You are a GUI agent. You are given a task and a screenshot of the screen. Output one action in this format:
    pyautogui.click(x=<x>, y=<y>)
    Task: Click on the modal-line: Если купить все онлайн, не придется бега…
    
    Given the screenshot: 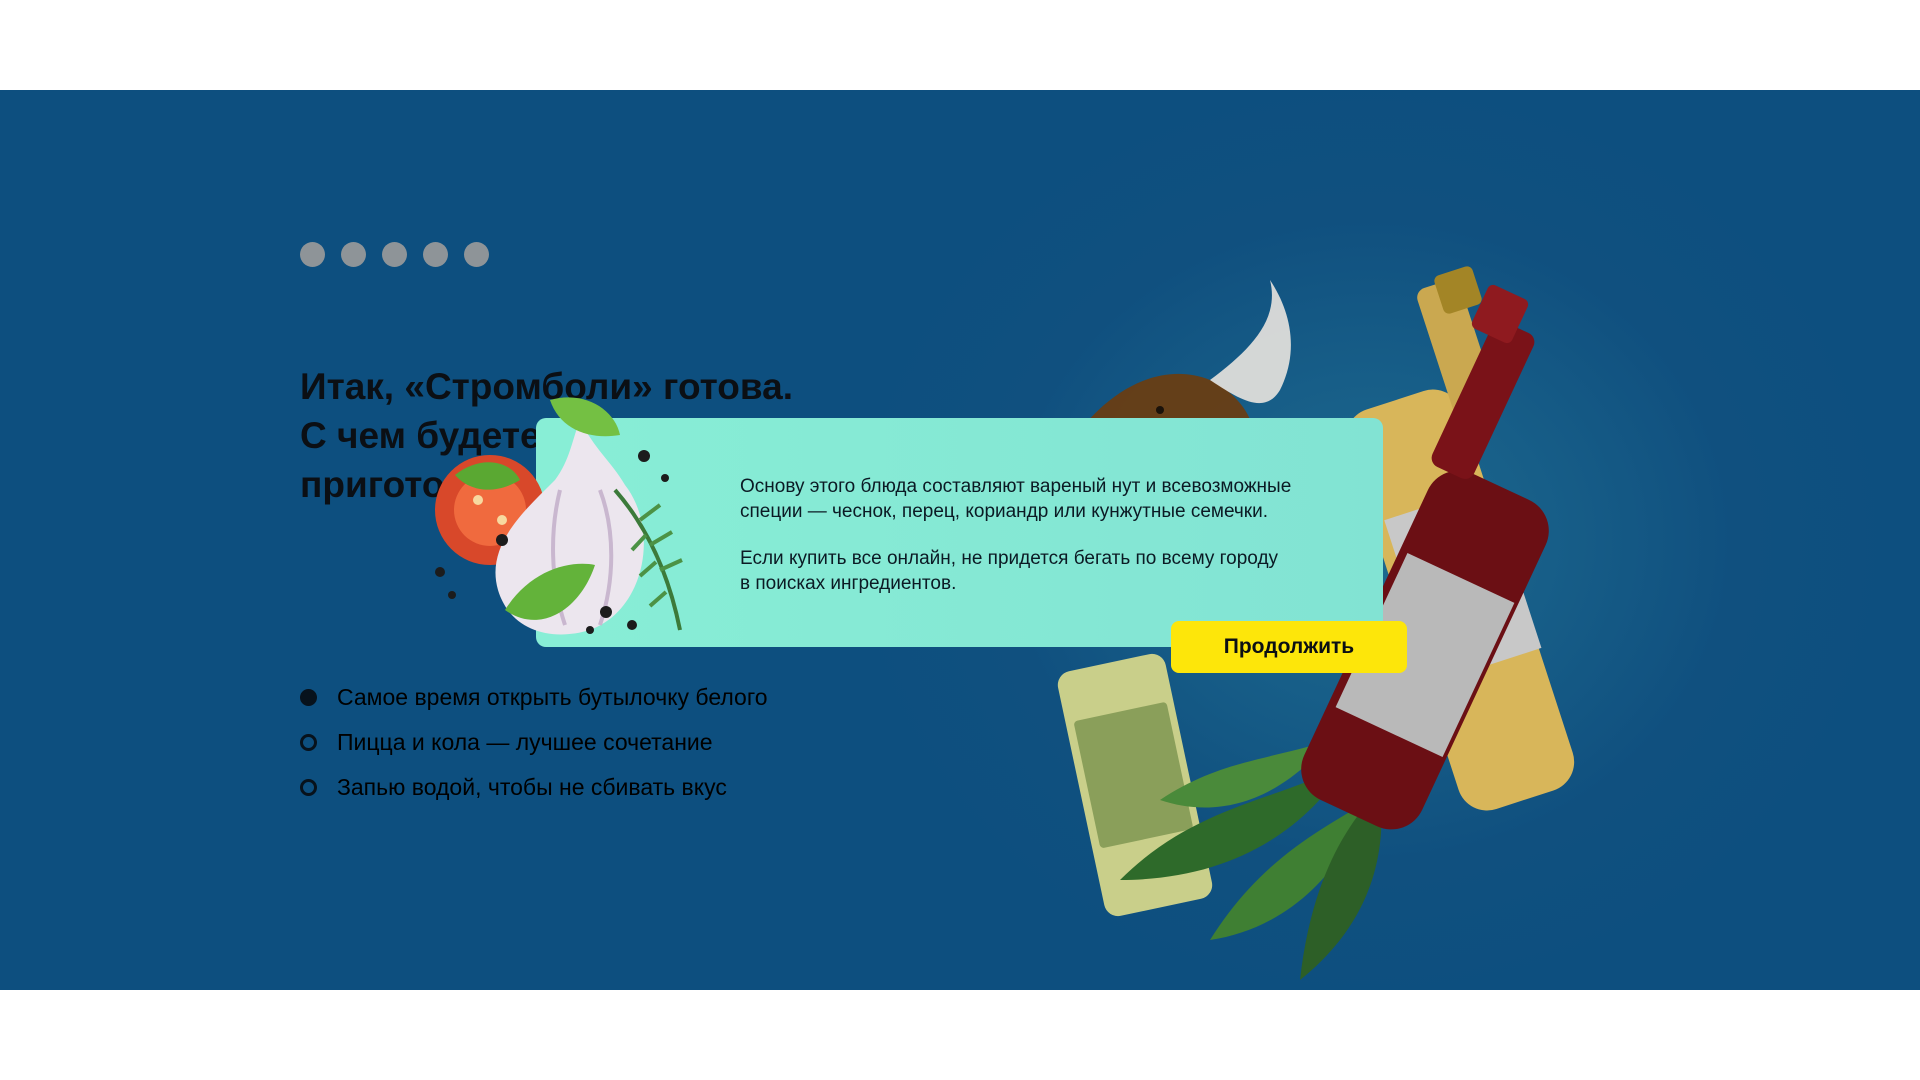 What is the action you would take?
    pyautogui.click(x=1009, y=558)
    